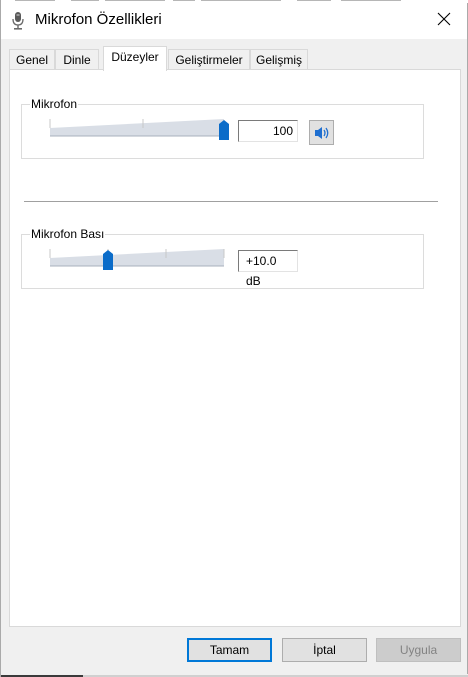  Describe the element at coordinates (268, 269) in the screenshot. I see `boost-value: +10.0 dB` at that location.